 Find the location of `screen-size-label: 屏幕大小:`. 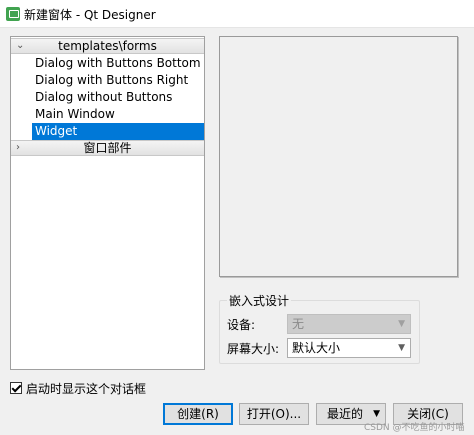

screen-size-label: 屏幕大小: is located at coordinates (253, 349).